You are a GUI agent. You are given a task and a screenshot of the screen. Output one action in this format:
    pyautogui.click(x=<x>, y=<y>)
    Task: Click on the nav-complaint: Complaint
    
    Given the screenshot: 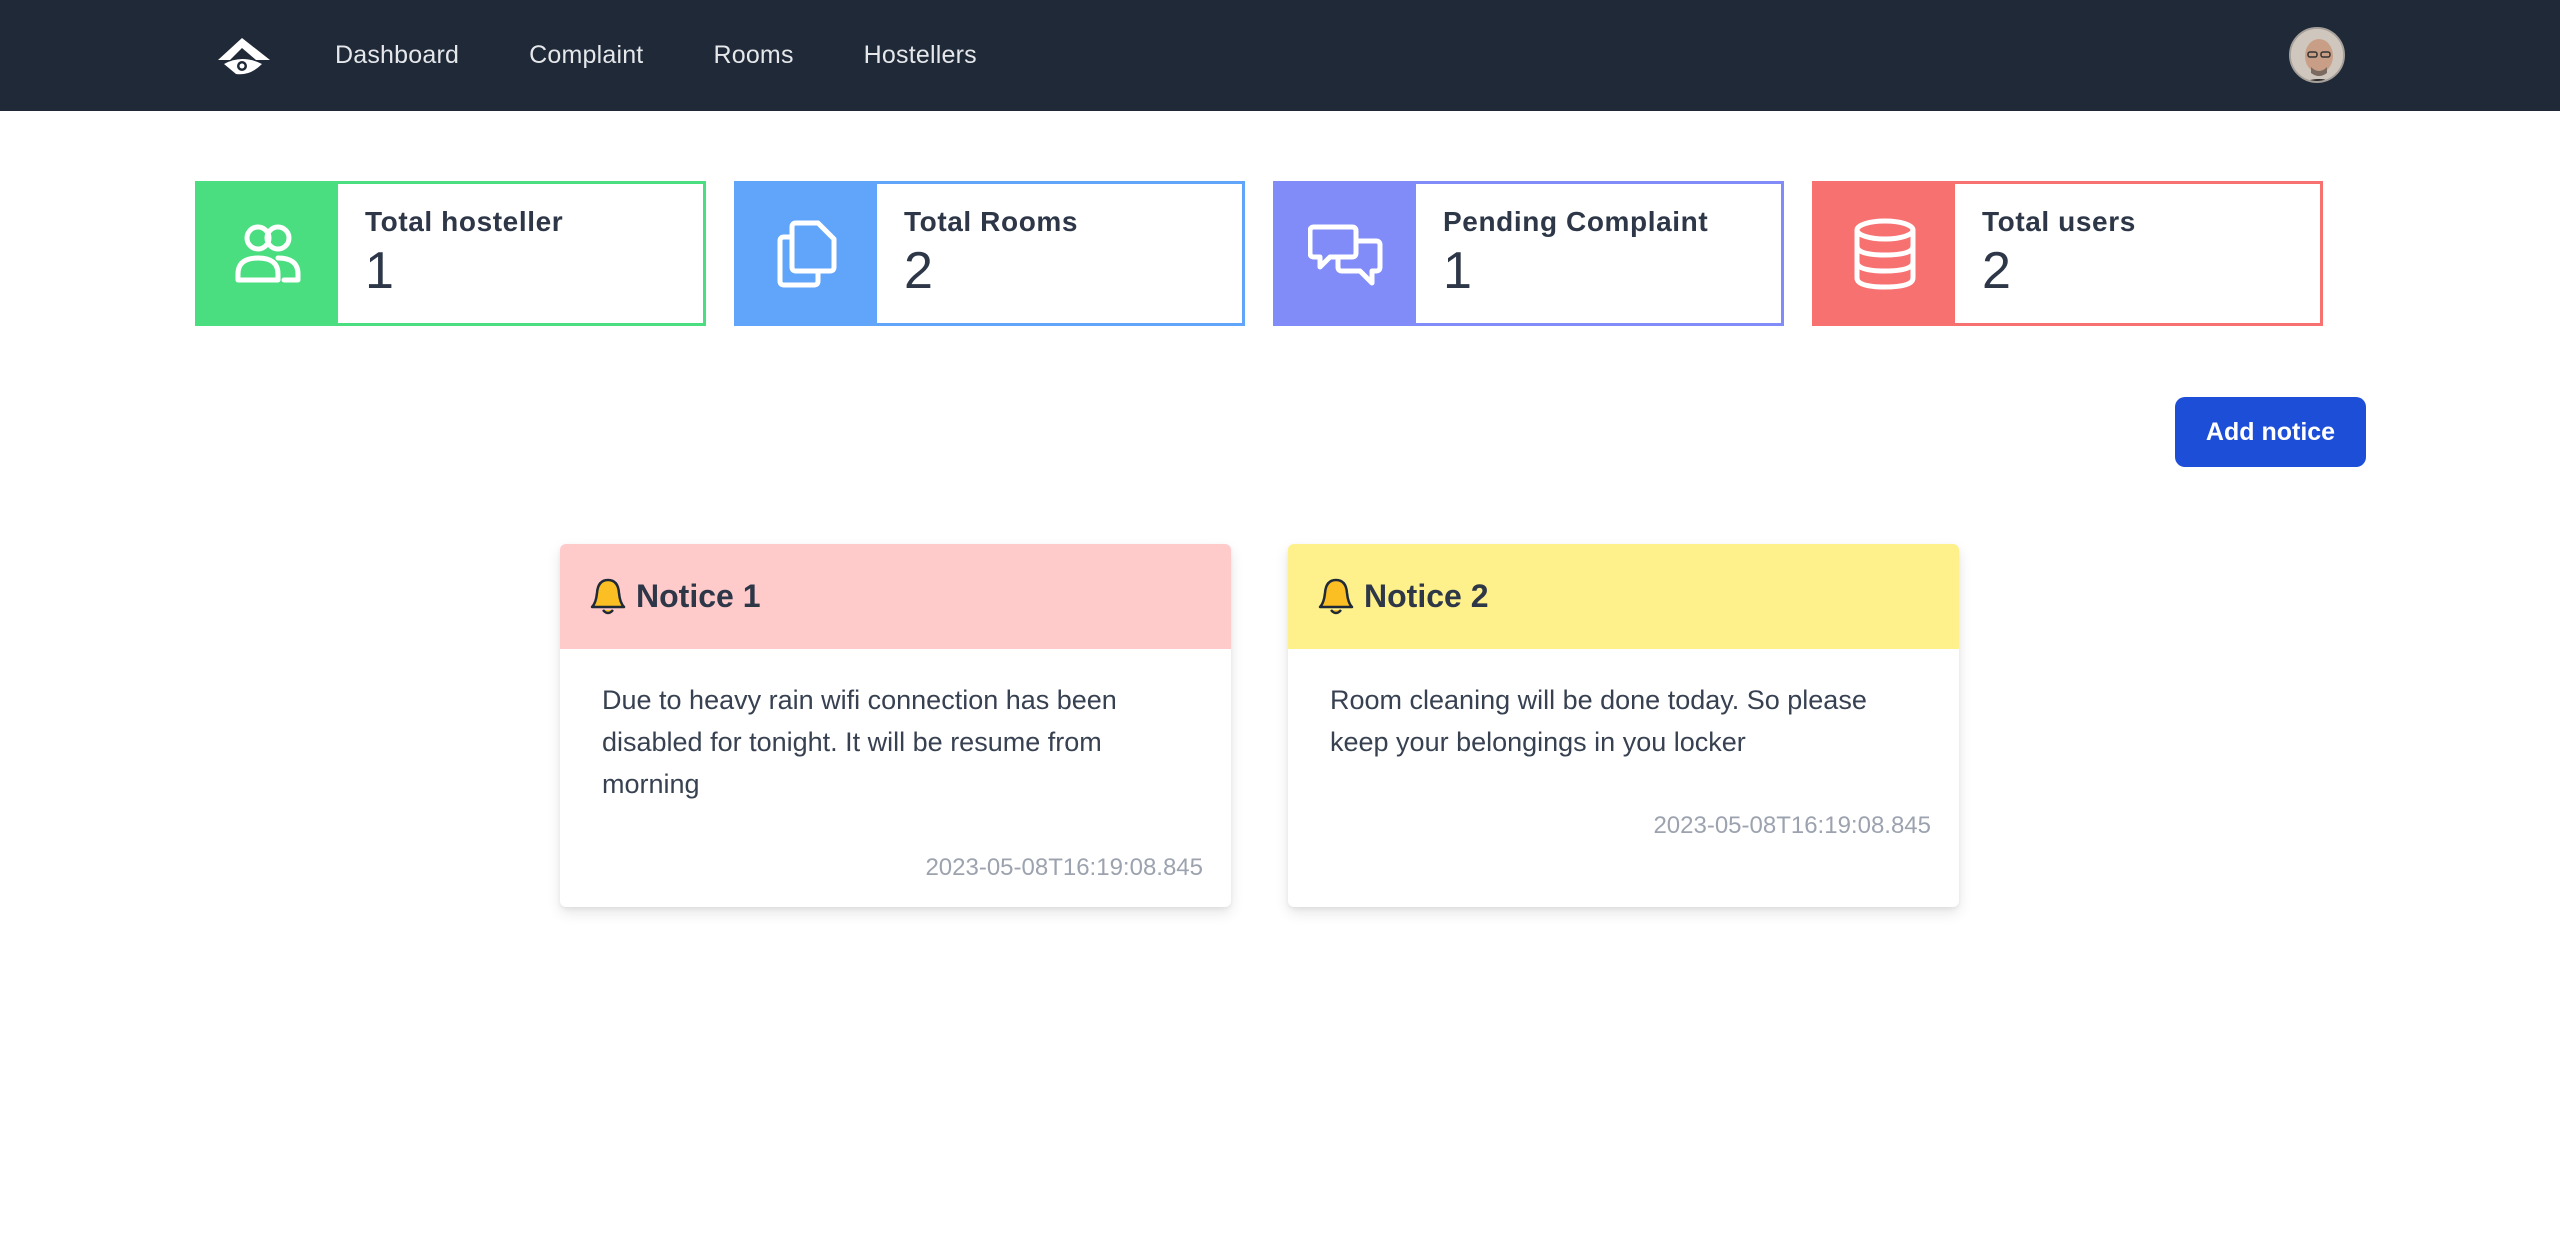 What is the action you would take?
    pyautogui.click(x=586, y=55)
    